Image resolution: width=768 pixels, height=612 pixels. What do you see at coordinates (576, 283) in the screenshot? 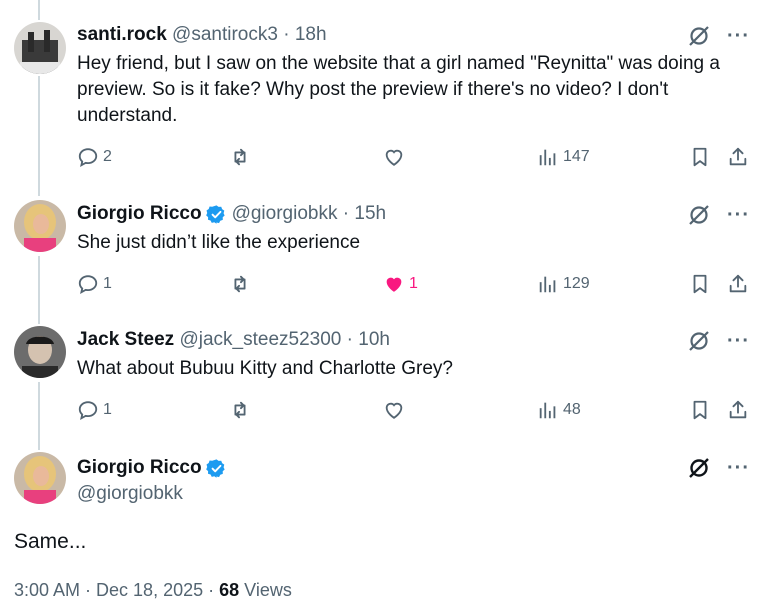
I see `views-count: 129` at bounding box center [576, 283].